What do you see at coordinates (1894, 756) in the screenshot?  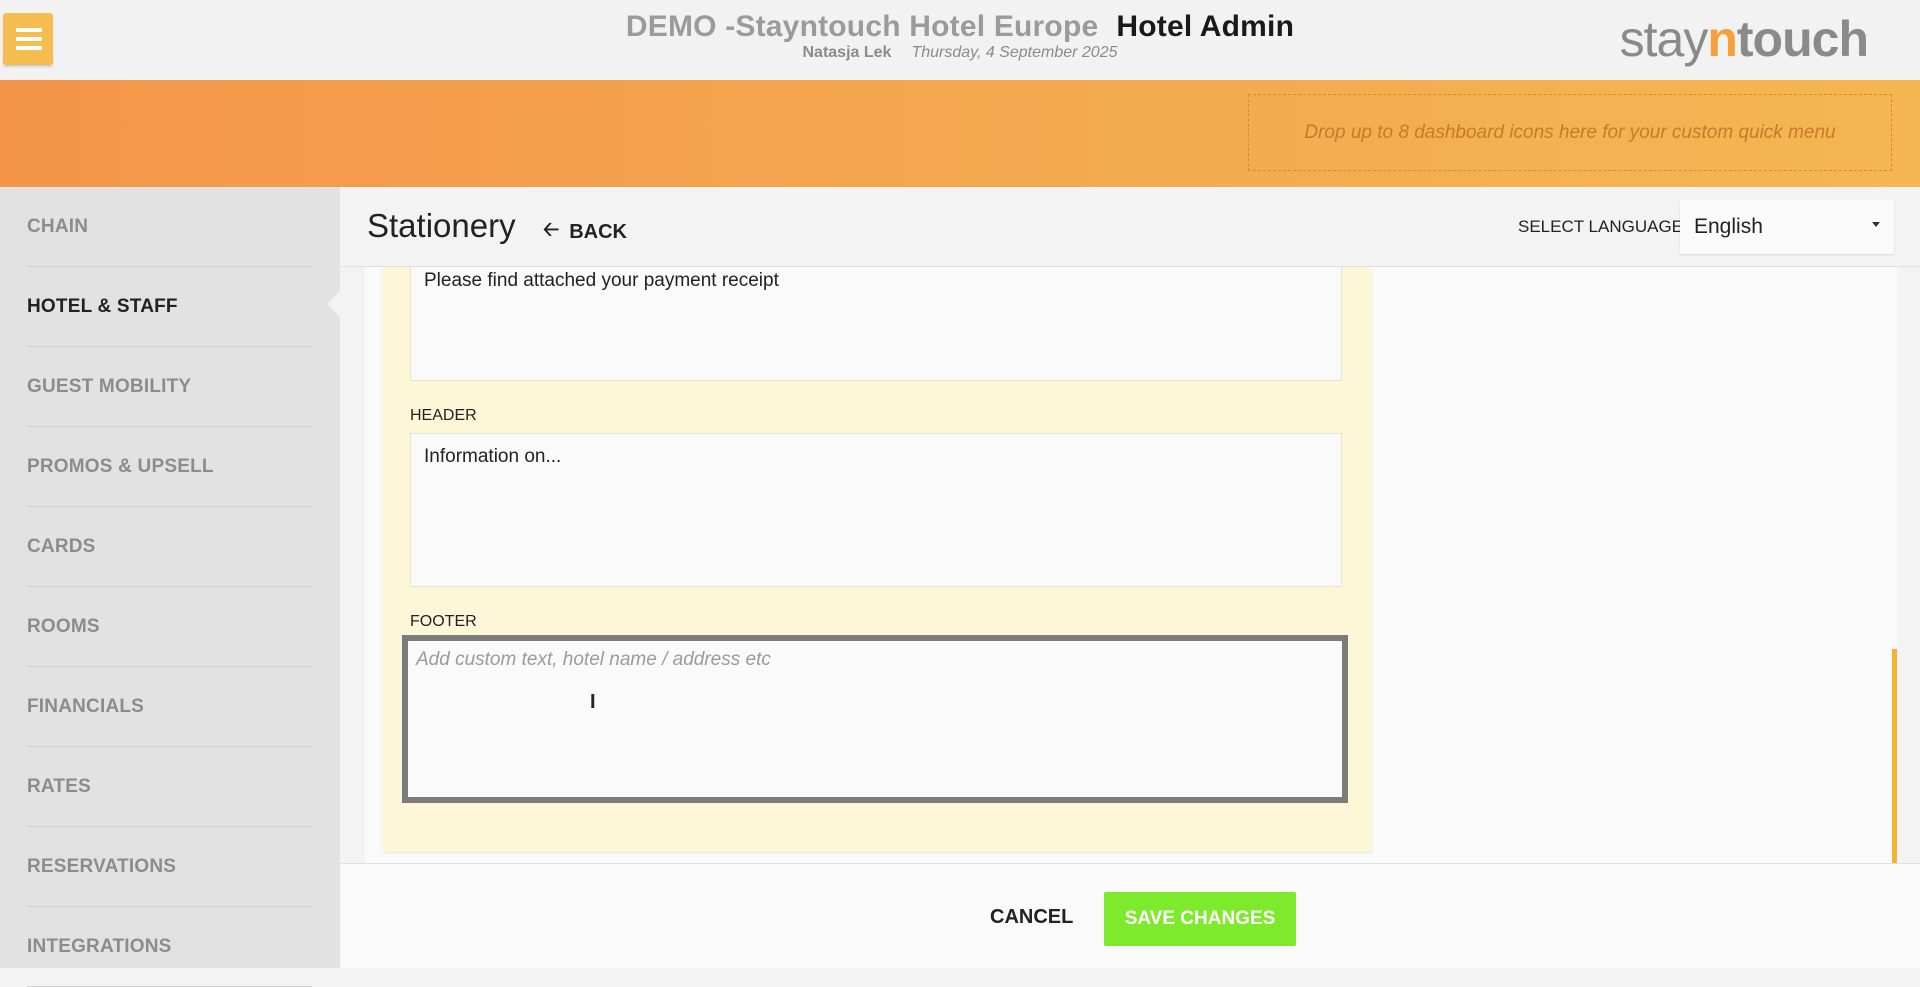 I see `vertical-scrollbar` at bounding box center [1894, 756].